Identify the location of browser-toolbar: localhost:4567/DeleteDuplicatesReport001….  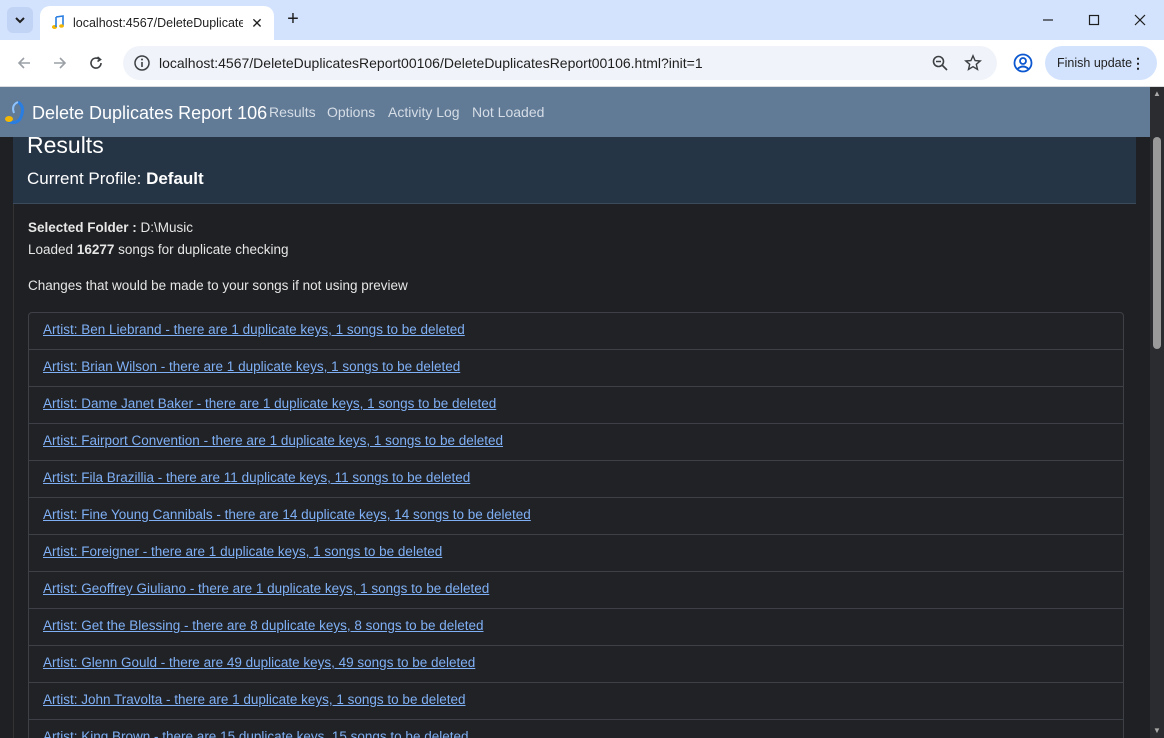
(582, 63).